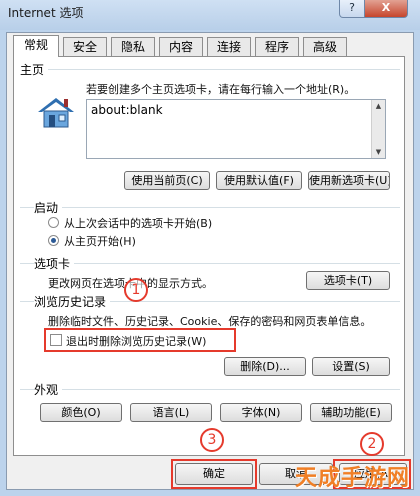 This screenshot has width=420, height=496. I want to click on tabs-settings-button: 选项卡(T), so click(348, 280).